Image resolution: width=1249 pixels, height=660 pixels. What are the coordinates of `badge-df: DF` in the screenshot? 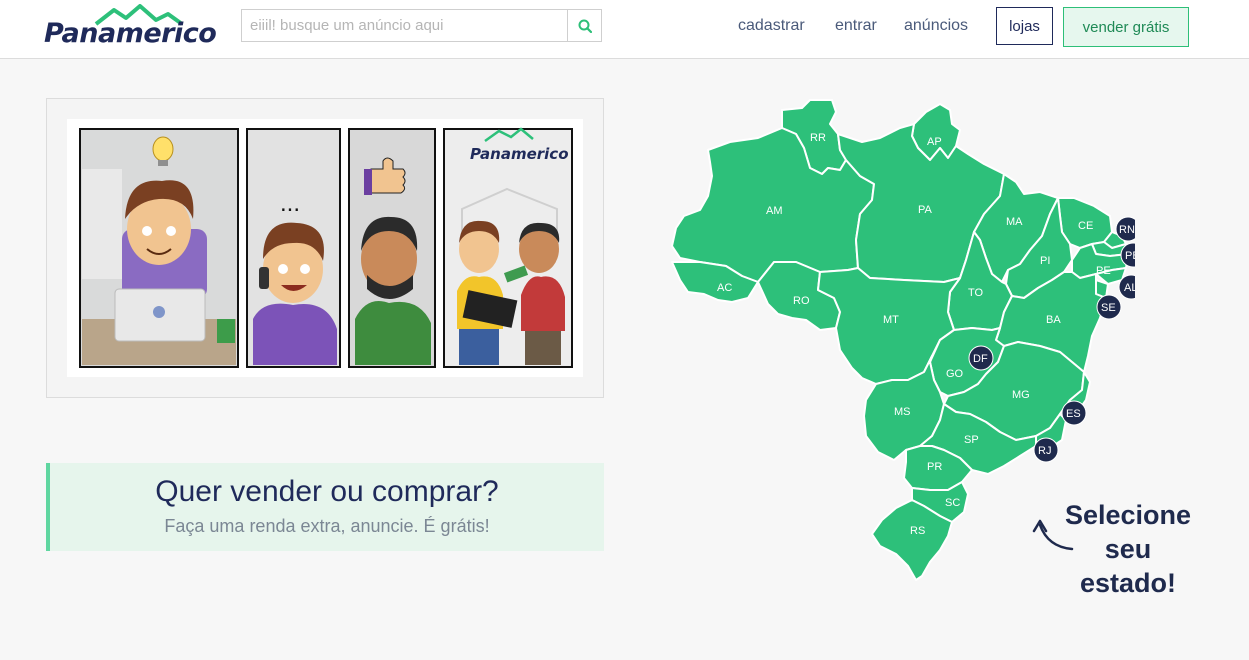 It's located at (981, 358).